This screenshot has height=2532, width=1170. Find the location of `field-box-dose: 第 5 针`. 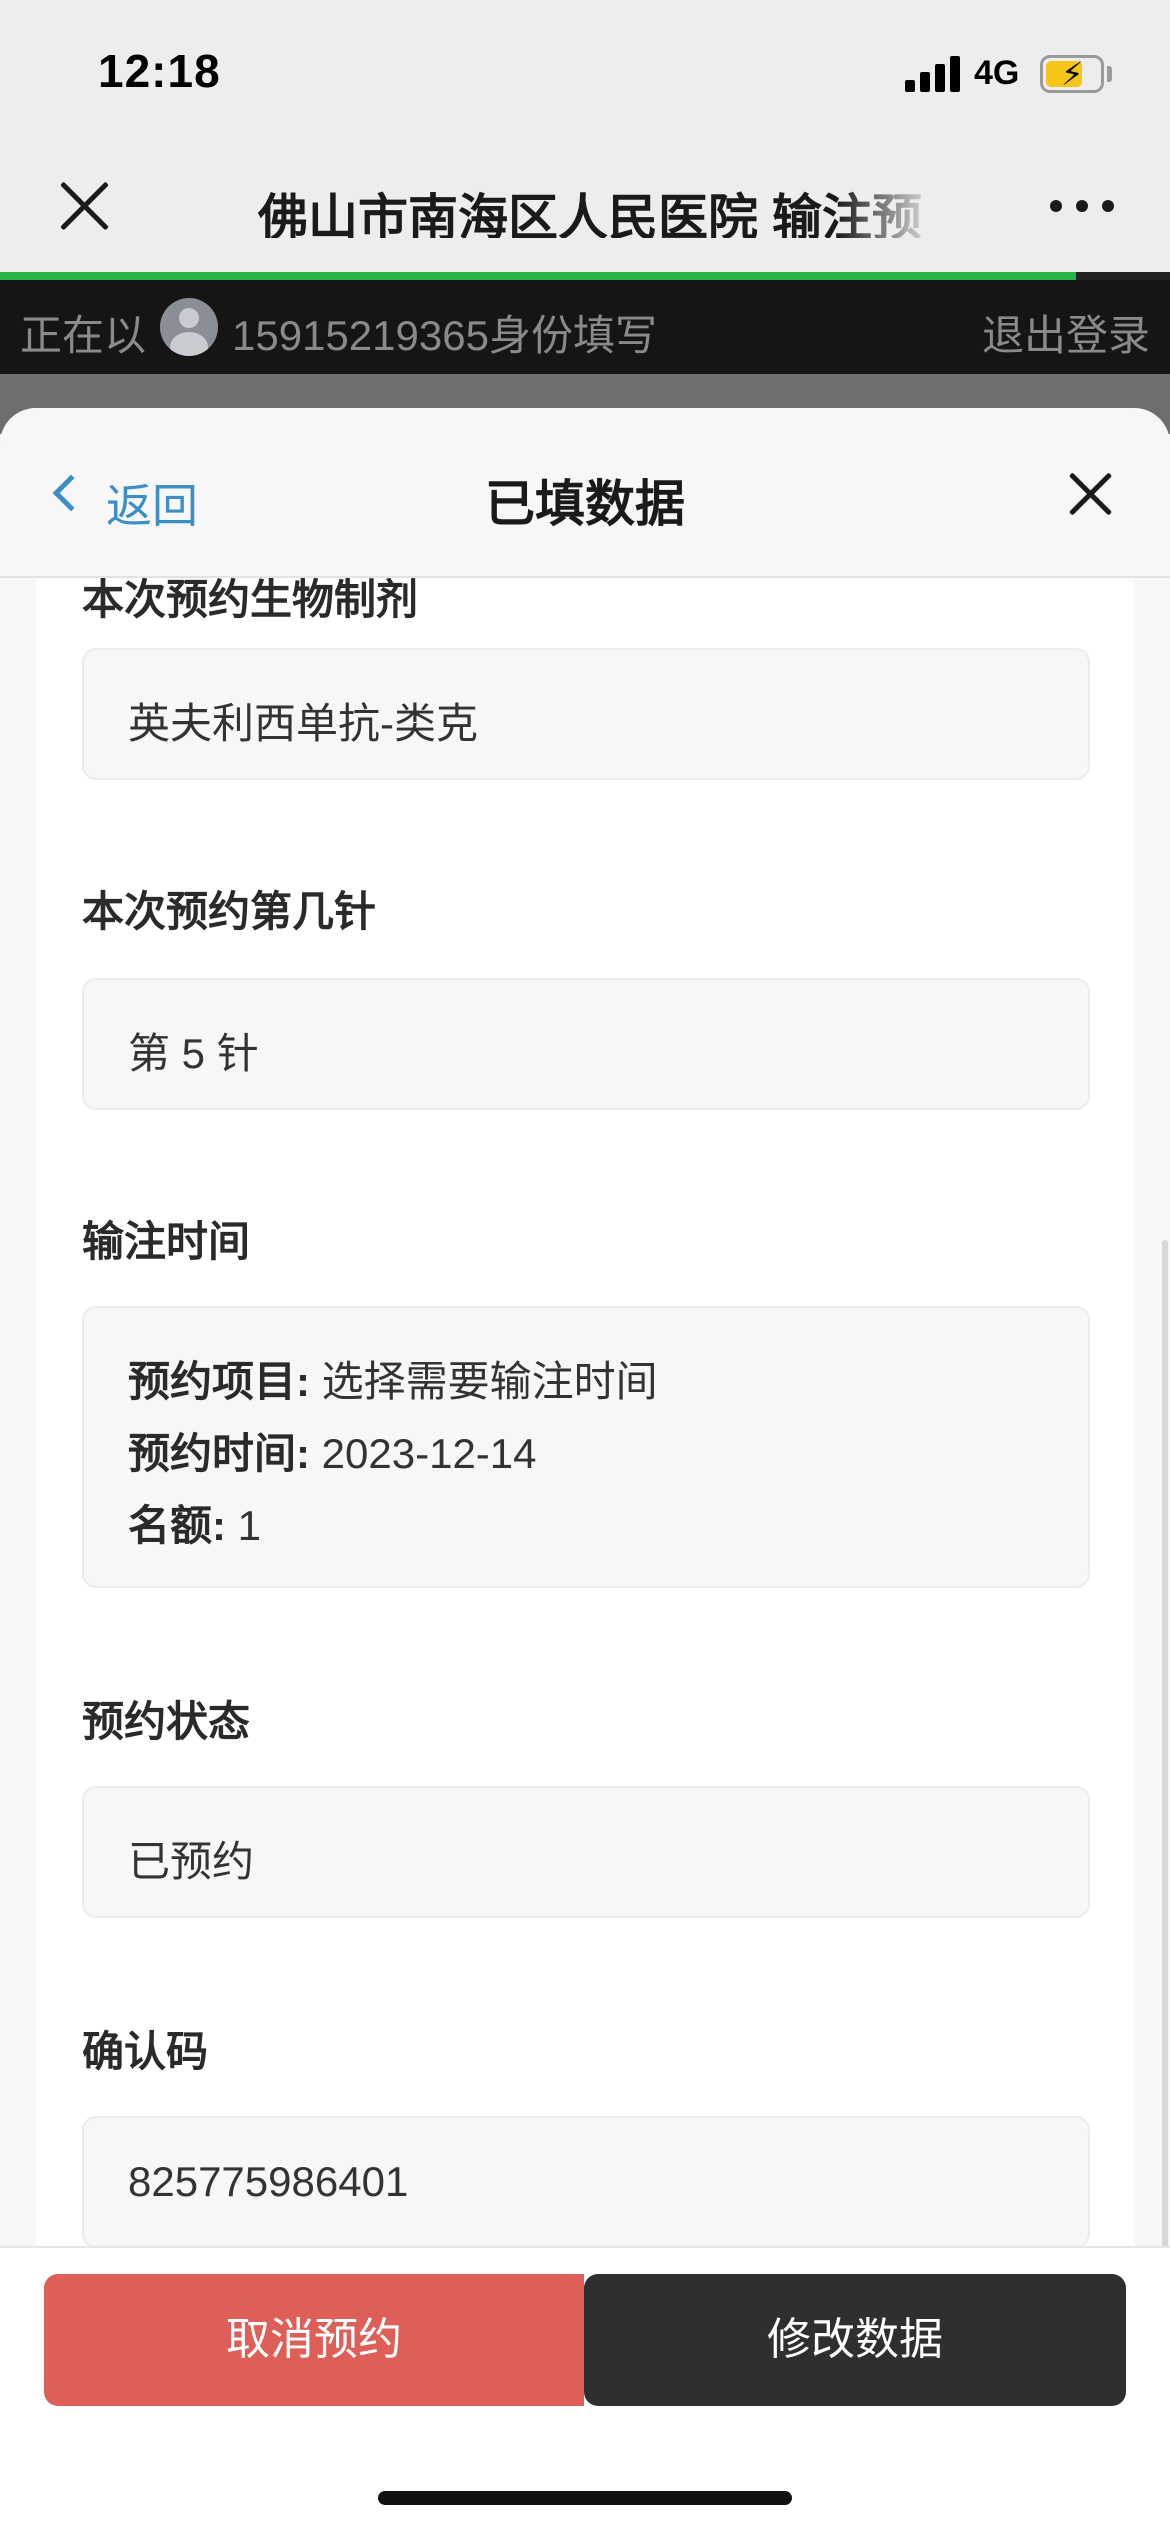

field-box-dose: 第 5 针 is located at coordinates (586, 1044).